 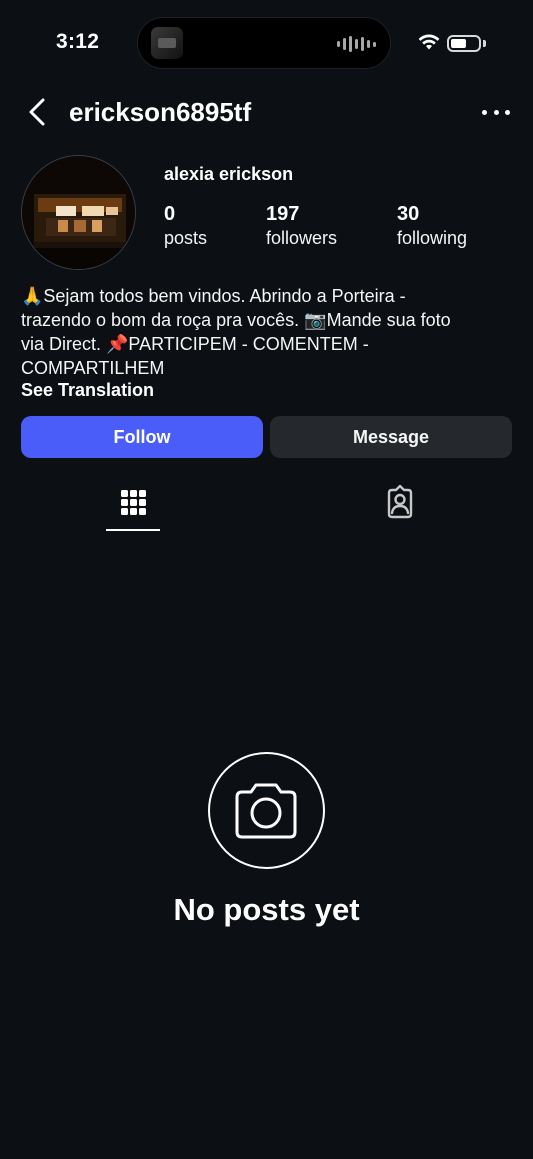 What do you see at coordinates (133, 530) in the screenshot?
I see `active-tab-indicator` at bounding box center [133, 530].